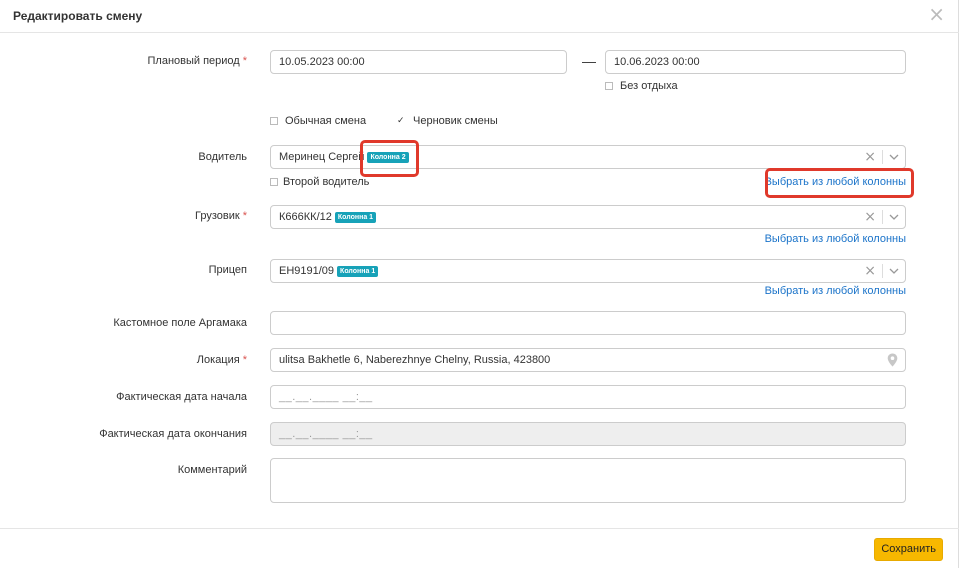 The image size is (959, 568). I want to click on regular-shift-checkbox: Обычная смена, so click(318, 121).